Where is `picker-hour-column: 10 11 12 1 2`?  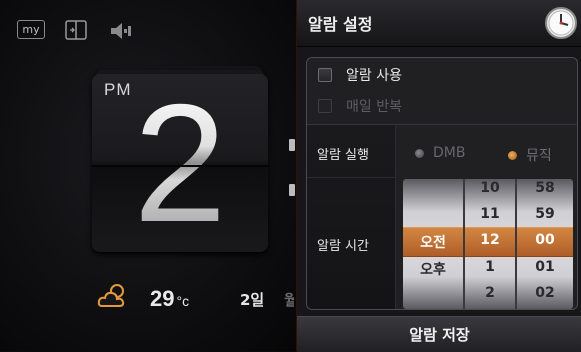
picker-hour-column: 10 11 12 1 2 is located at coordinates (490, 244).